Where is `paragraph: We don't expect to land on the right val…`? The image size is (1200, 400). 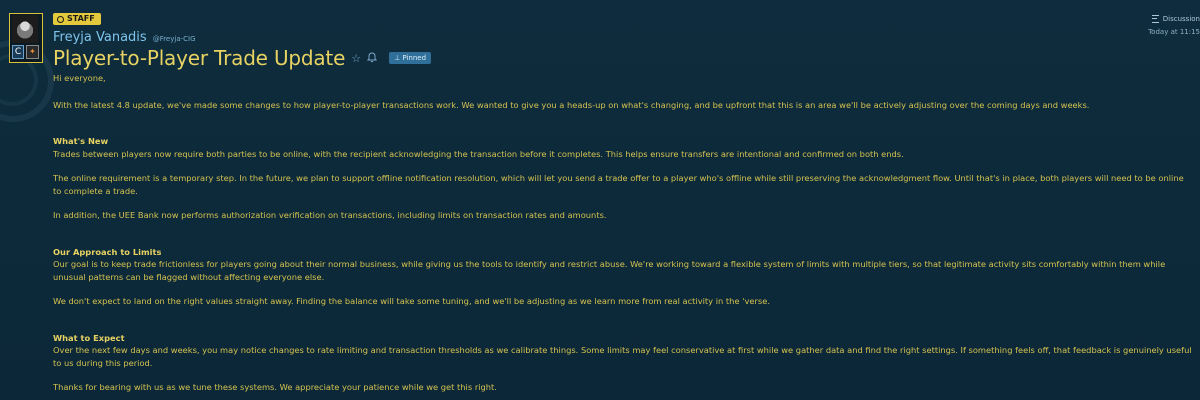 paragraph: We don't expect to land on the right val… is located at coordinates (411, 301).